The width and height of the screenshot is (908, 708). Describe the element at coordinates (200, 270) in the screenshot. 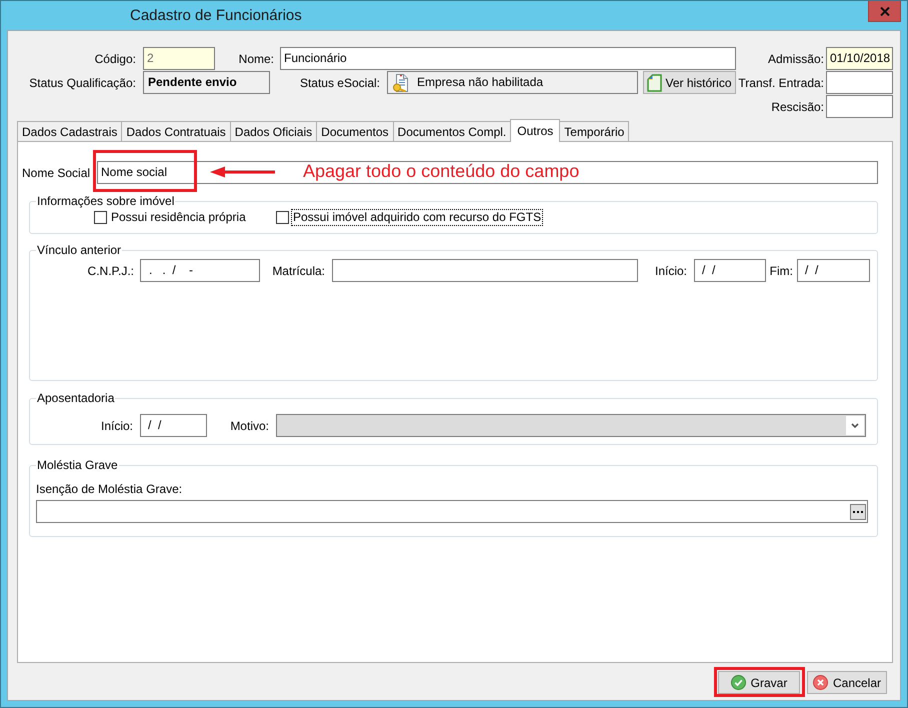

I see `cnpj-field: . . / -` at that location.